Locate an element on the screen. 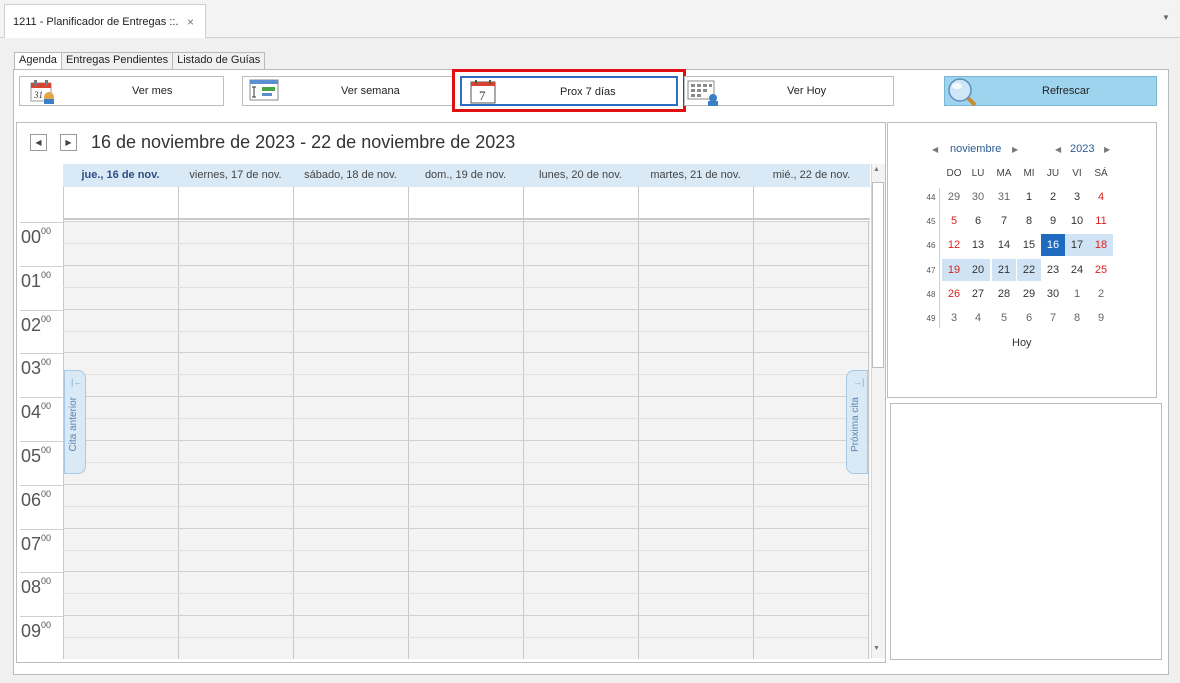 This screenshot has width=1180, height=683. week-number-divider is located at coordinates (939, 258).